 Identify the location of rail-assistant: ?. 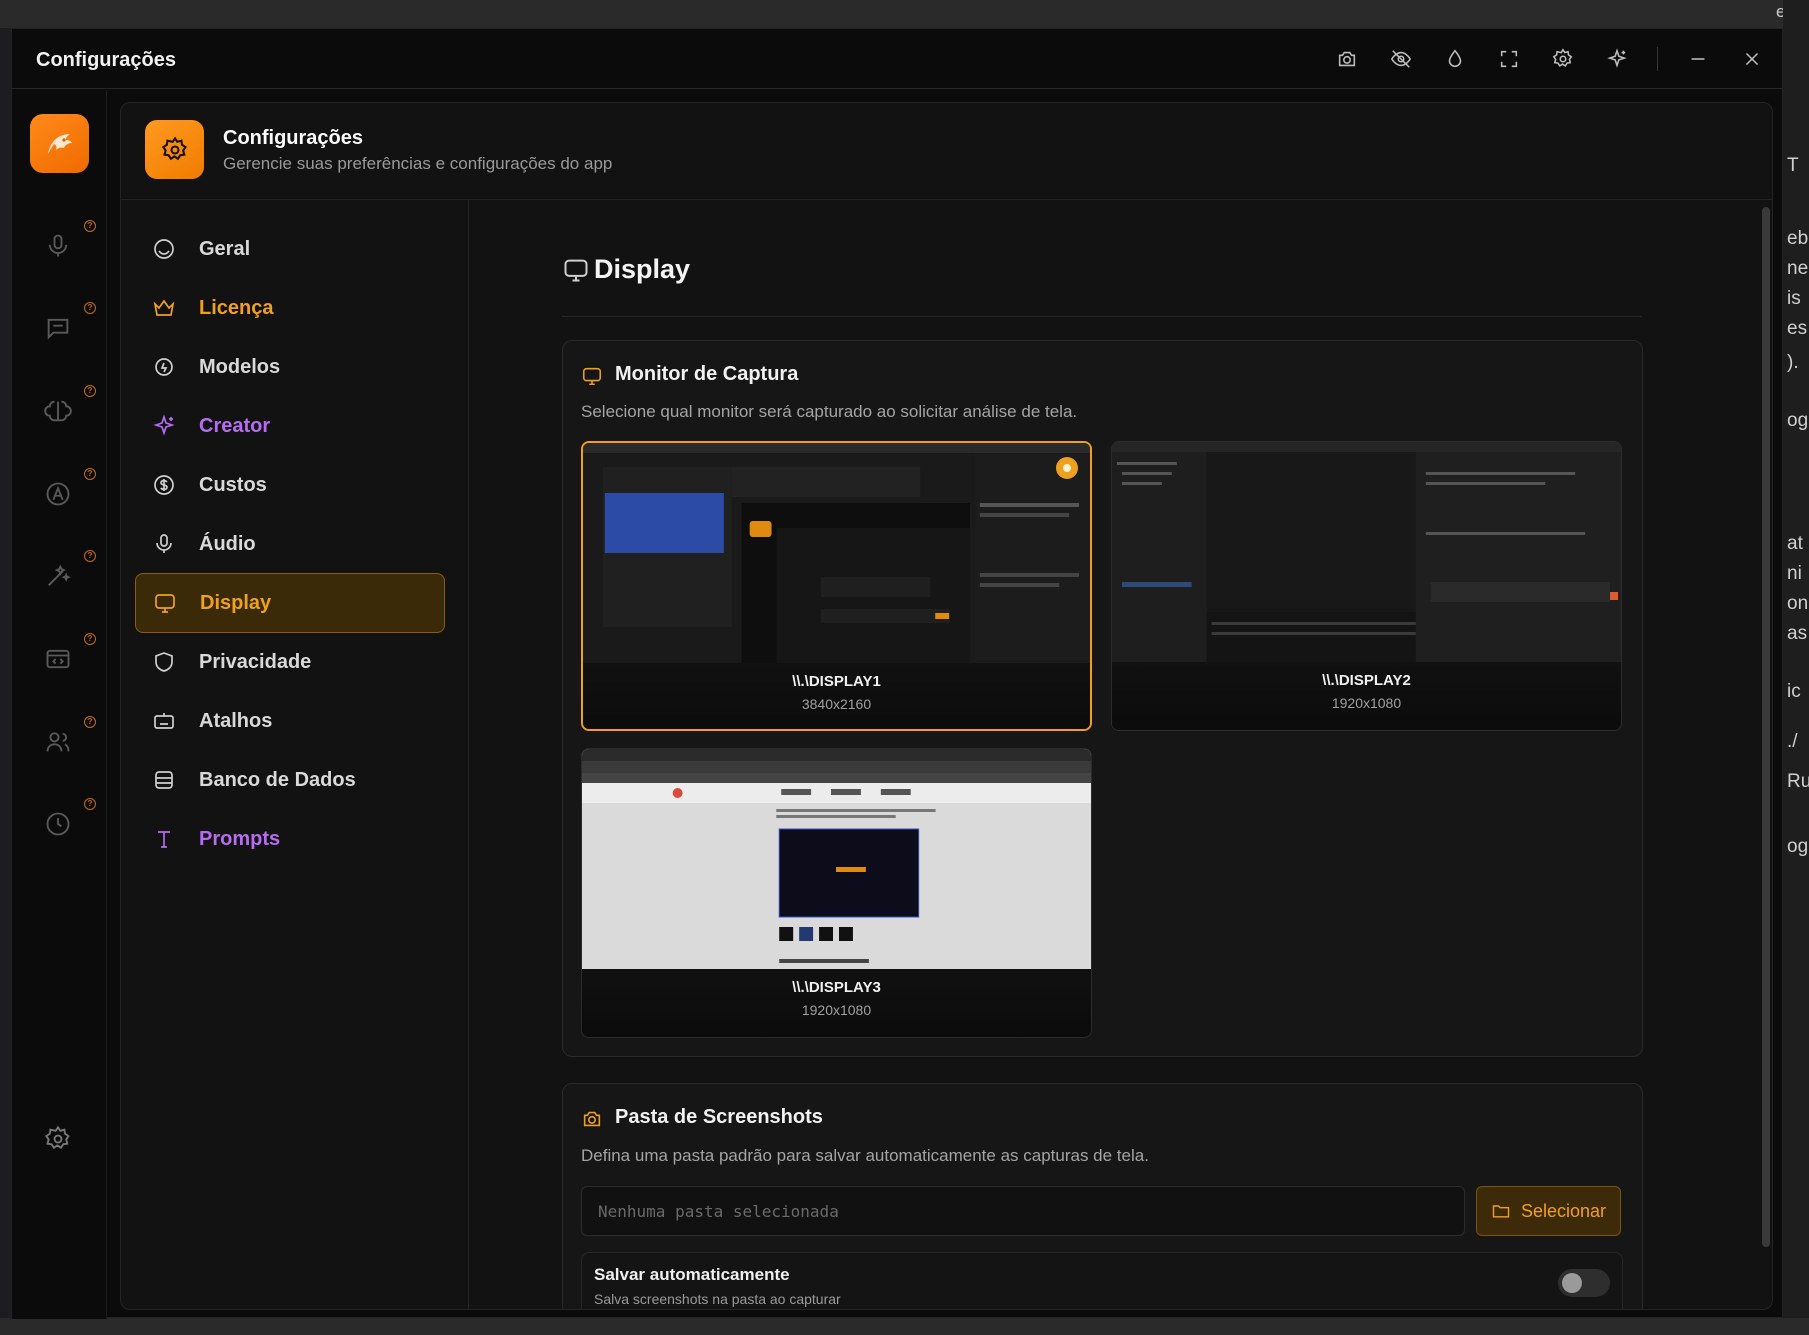
(68, 490).